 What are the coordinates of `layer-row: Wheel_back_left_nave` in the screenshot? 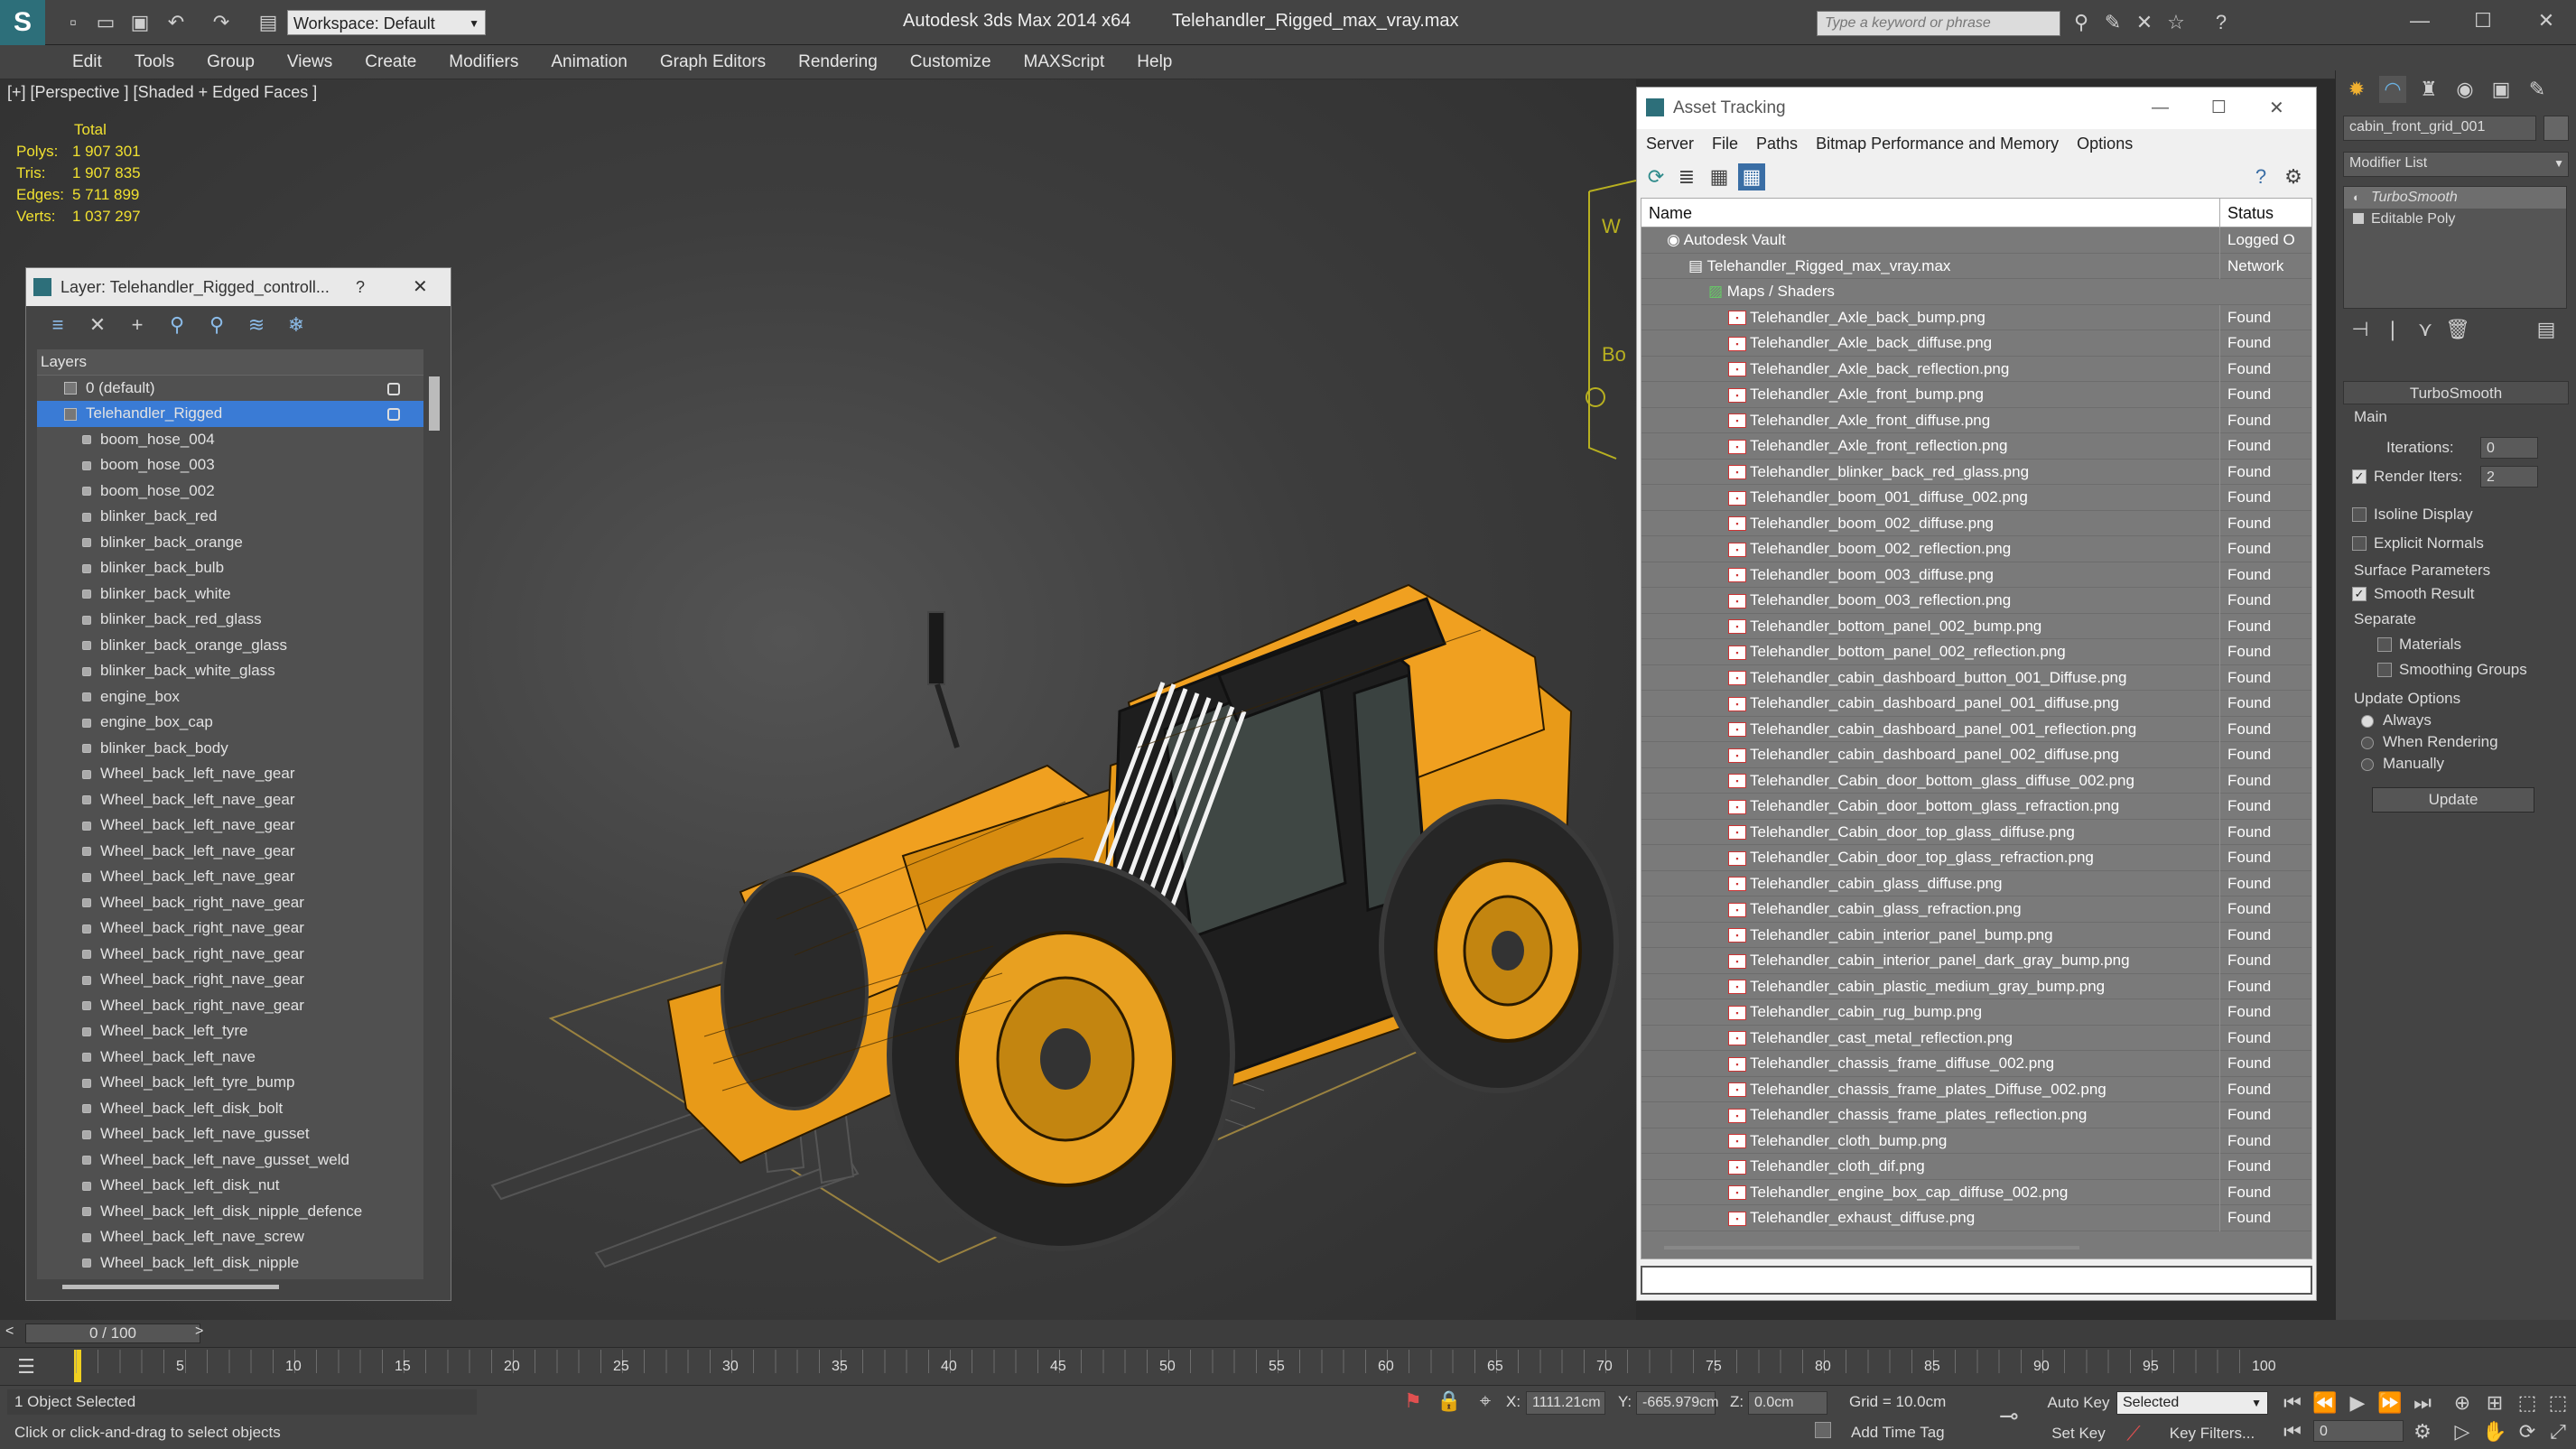 It's located at (230, 1058).